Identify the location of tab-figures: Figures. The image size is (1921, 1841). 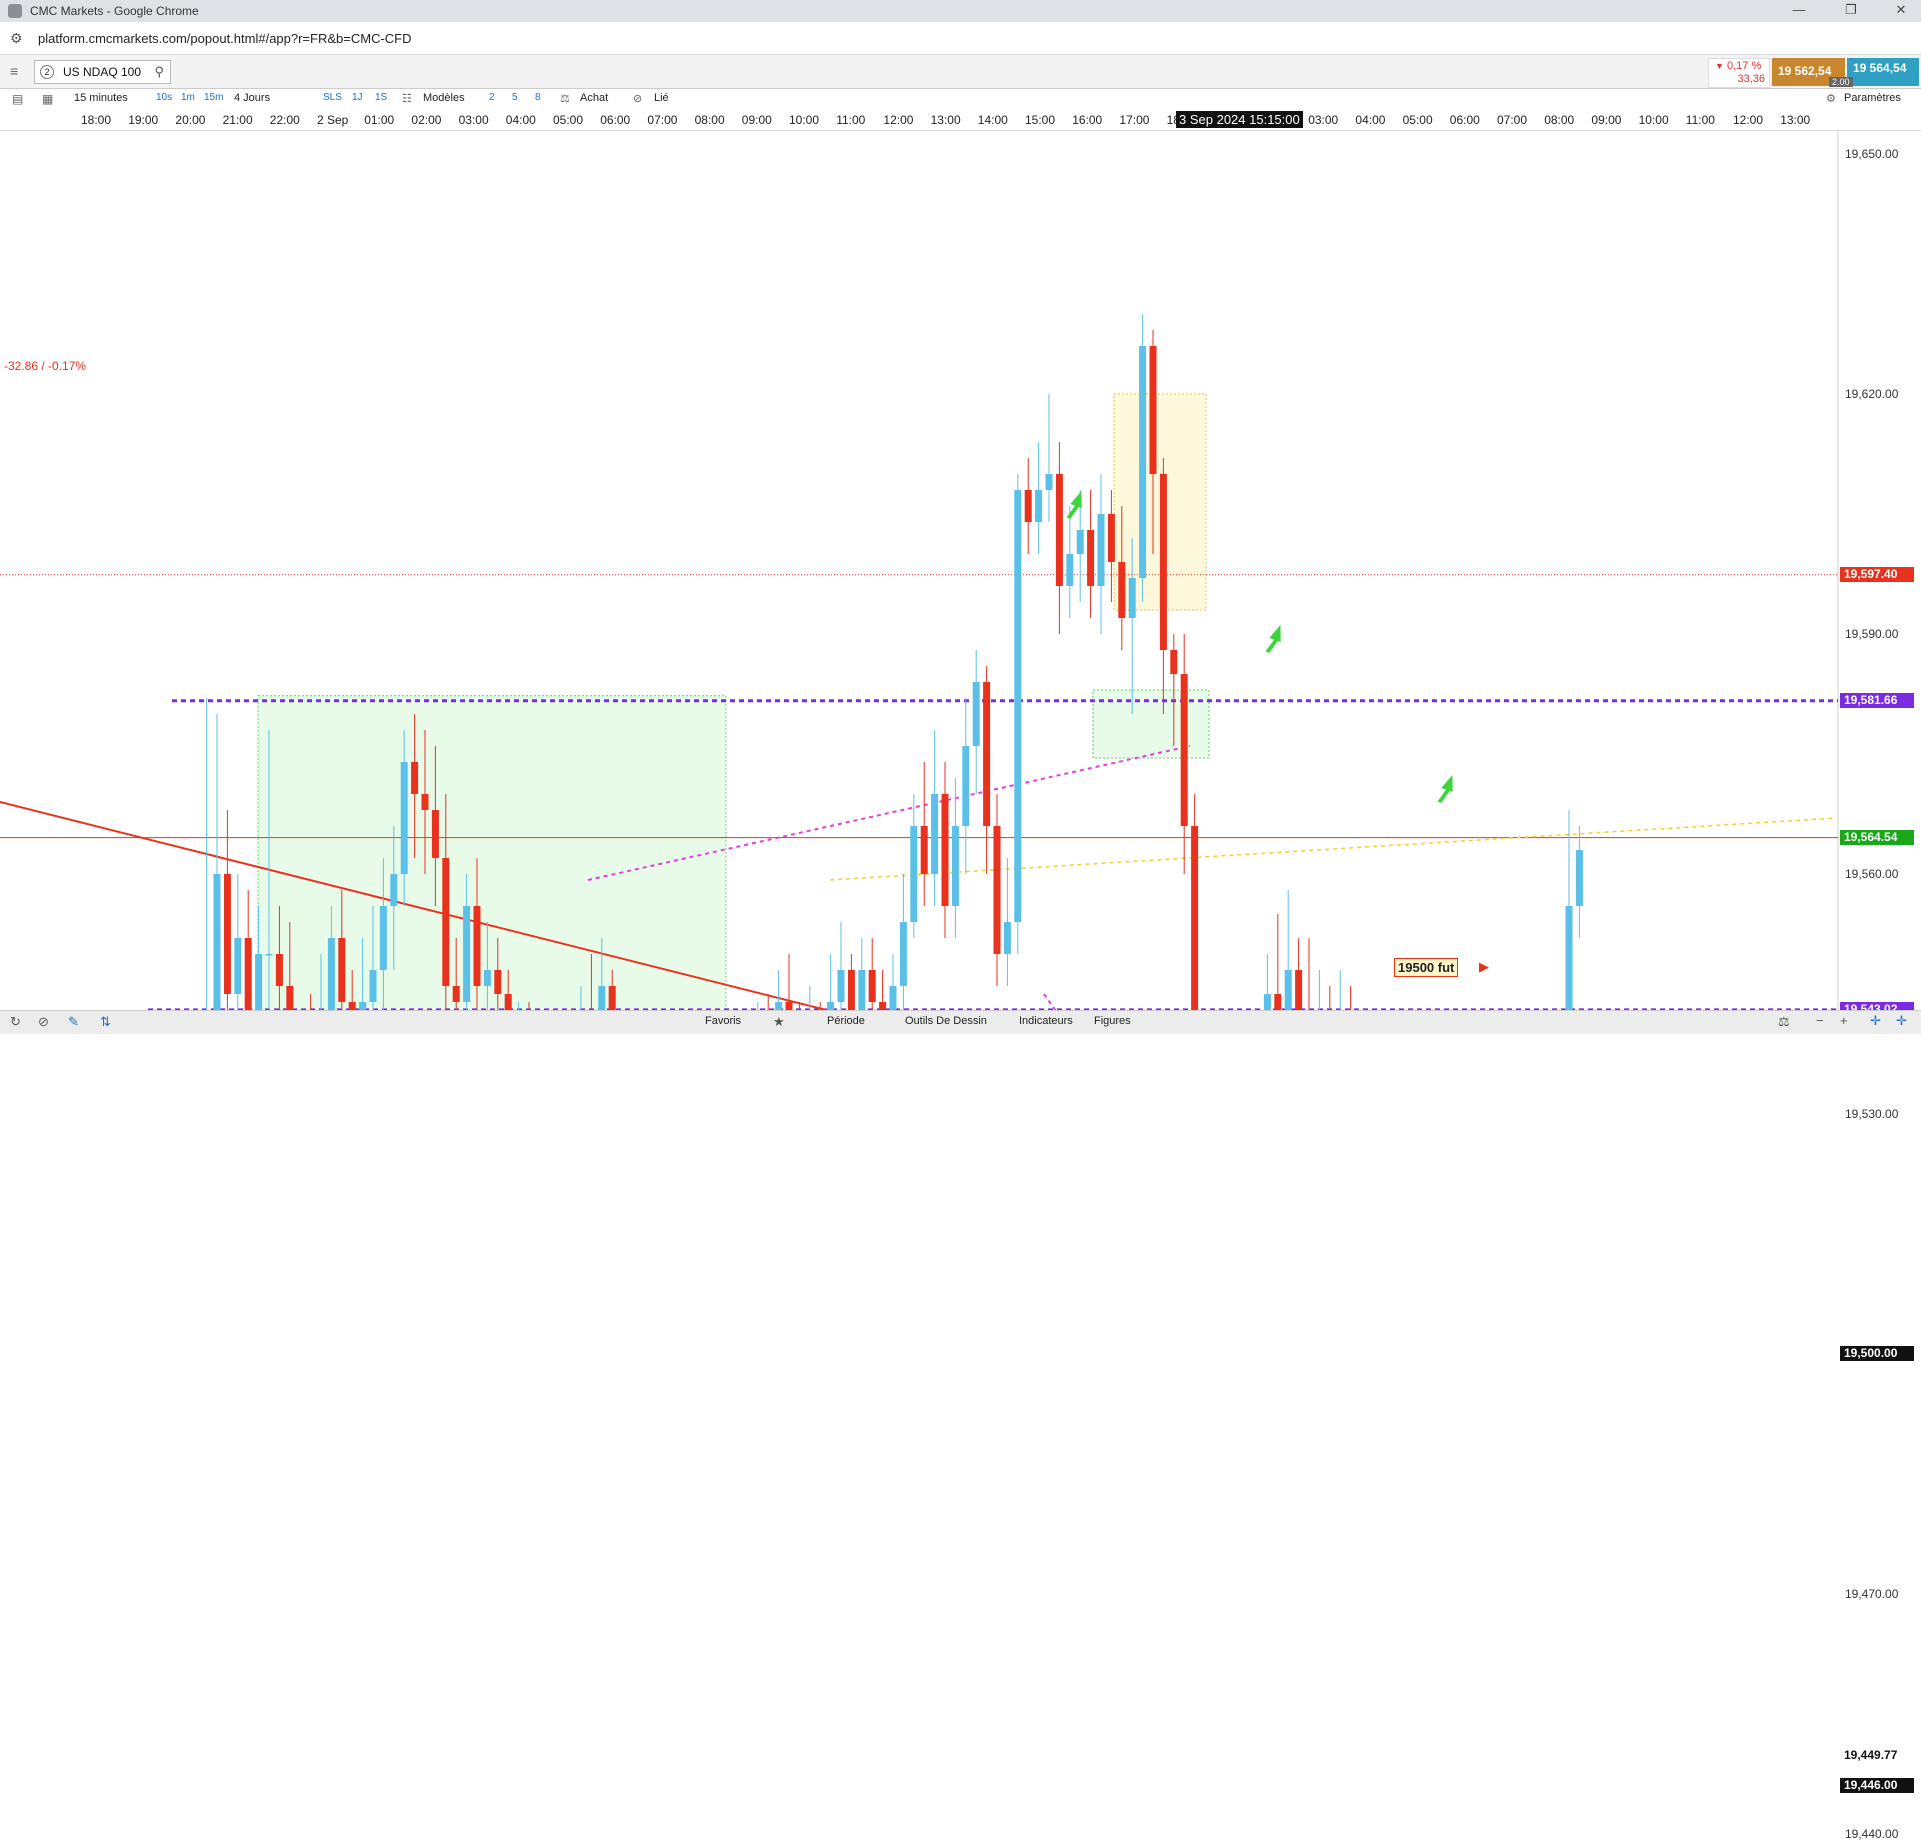
(1112, 1021).